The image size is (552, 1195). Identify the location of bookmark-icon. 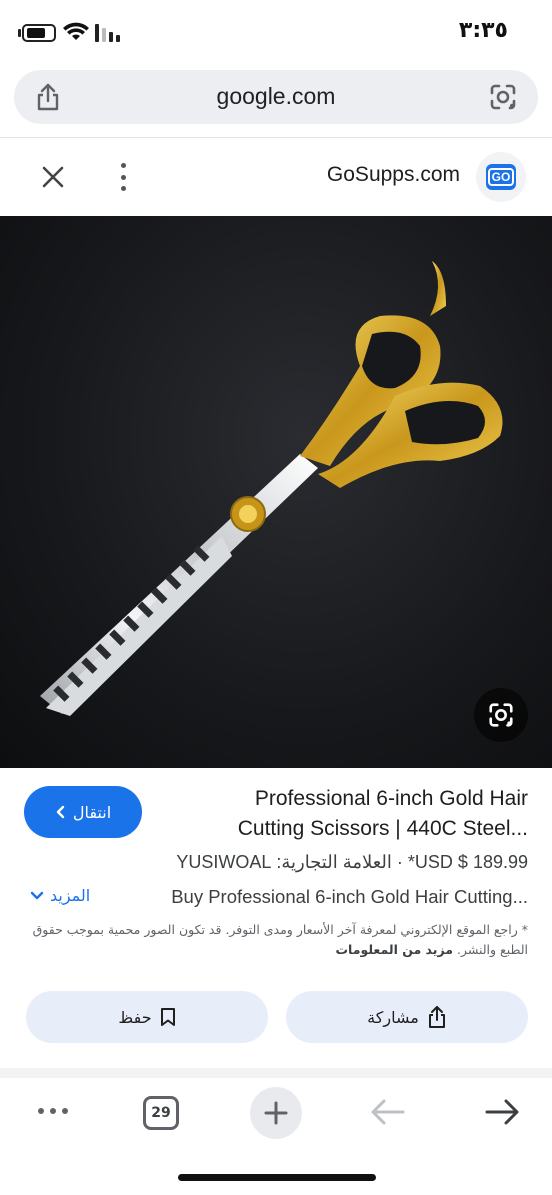
(167, 1017).